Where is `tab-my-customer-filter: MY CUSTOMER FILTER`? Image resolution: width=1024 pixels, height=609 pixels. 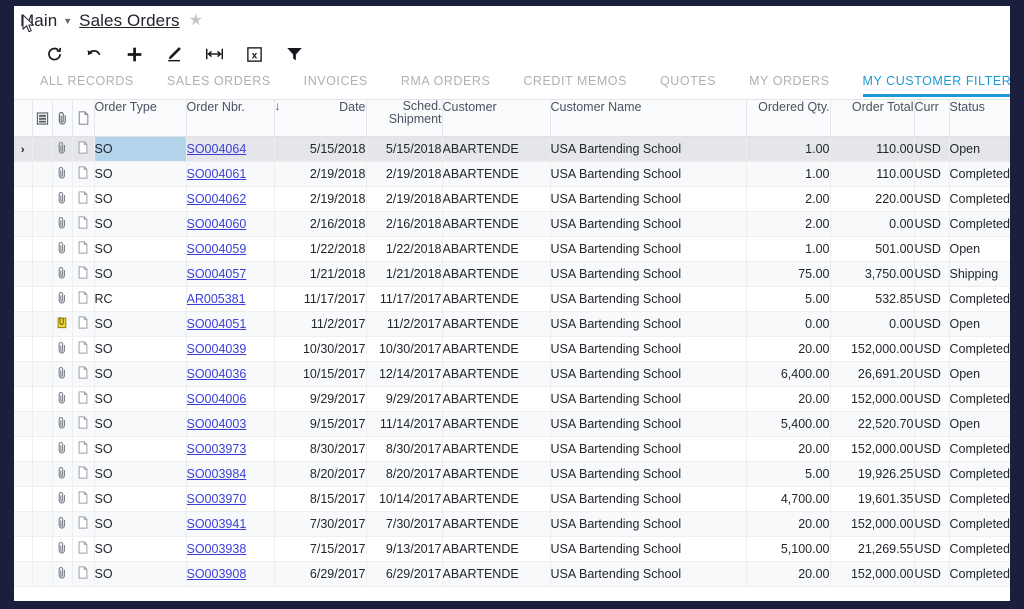
tab-my-customer-filter: MY CUSTOMER FILTER is located at coordinates (936, 84).